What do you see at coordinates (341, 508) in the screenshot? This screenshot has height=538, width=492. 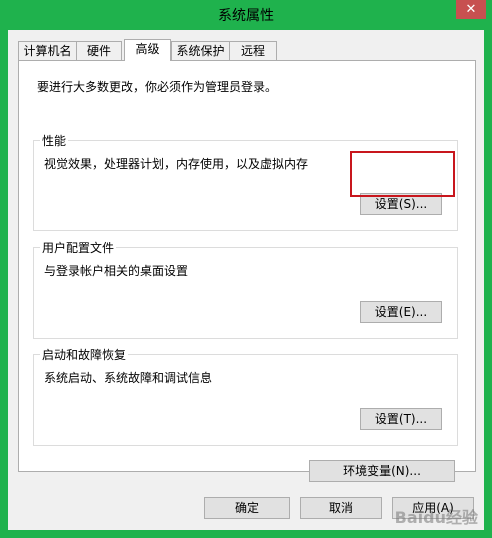 I see `cancel-button: 取消` at bounding box center [341, 508].